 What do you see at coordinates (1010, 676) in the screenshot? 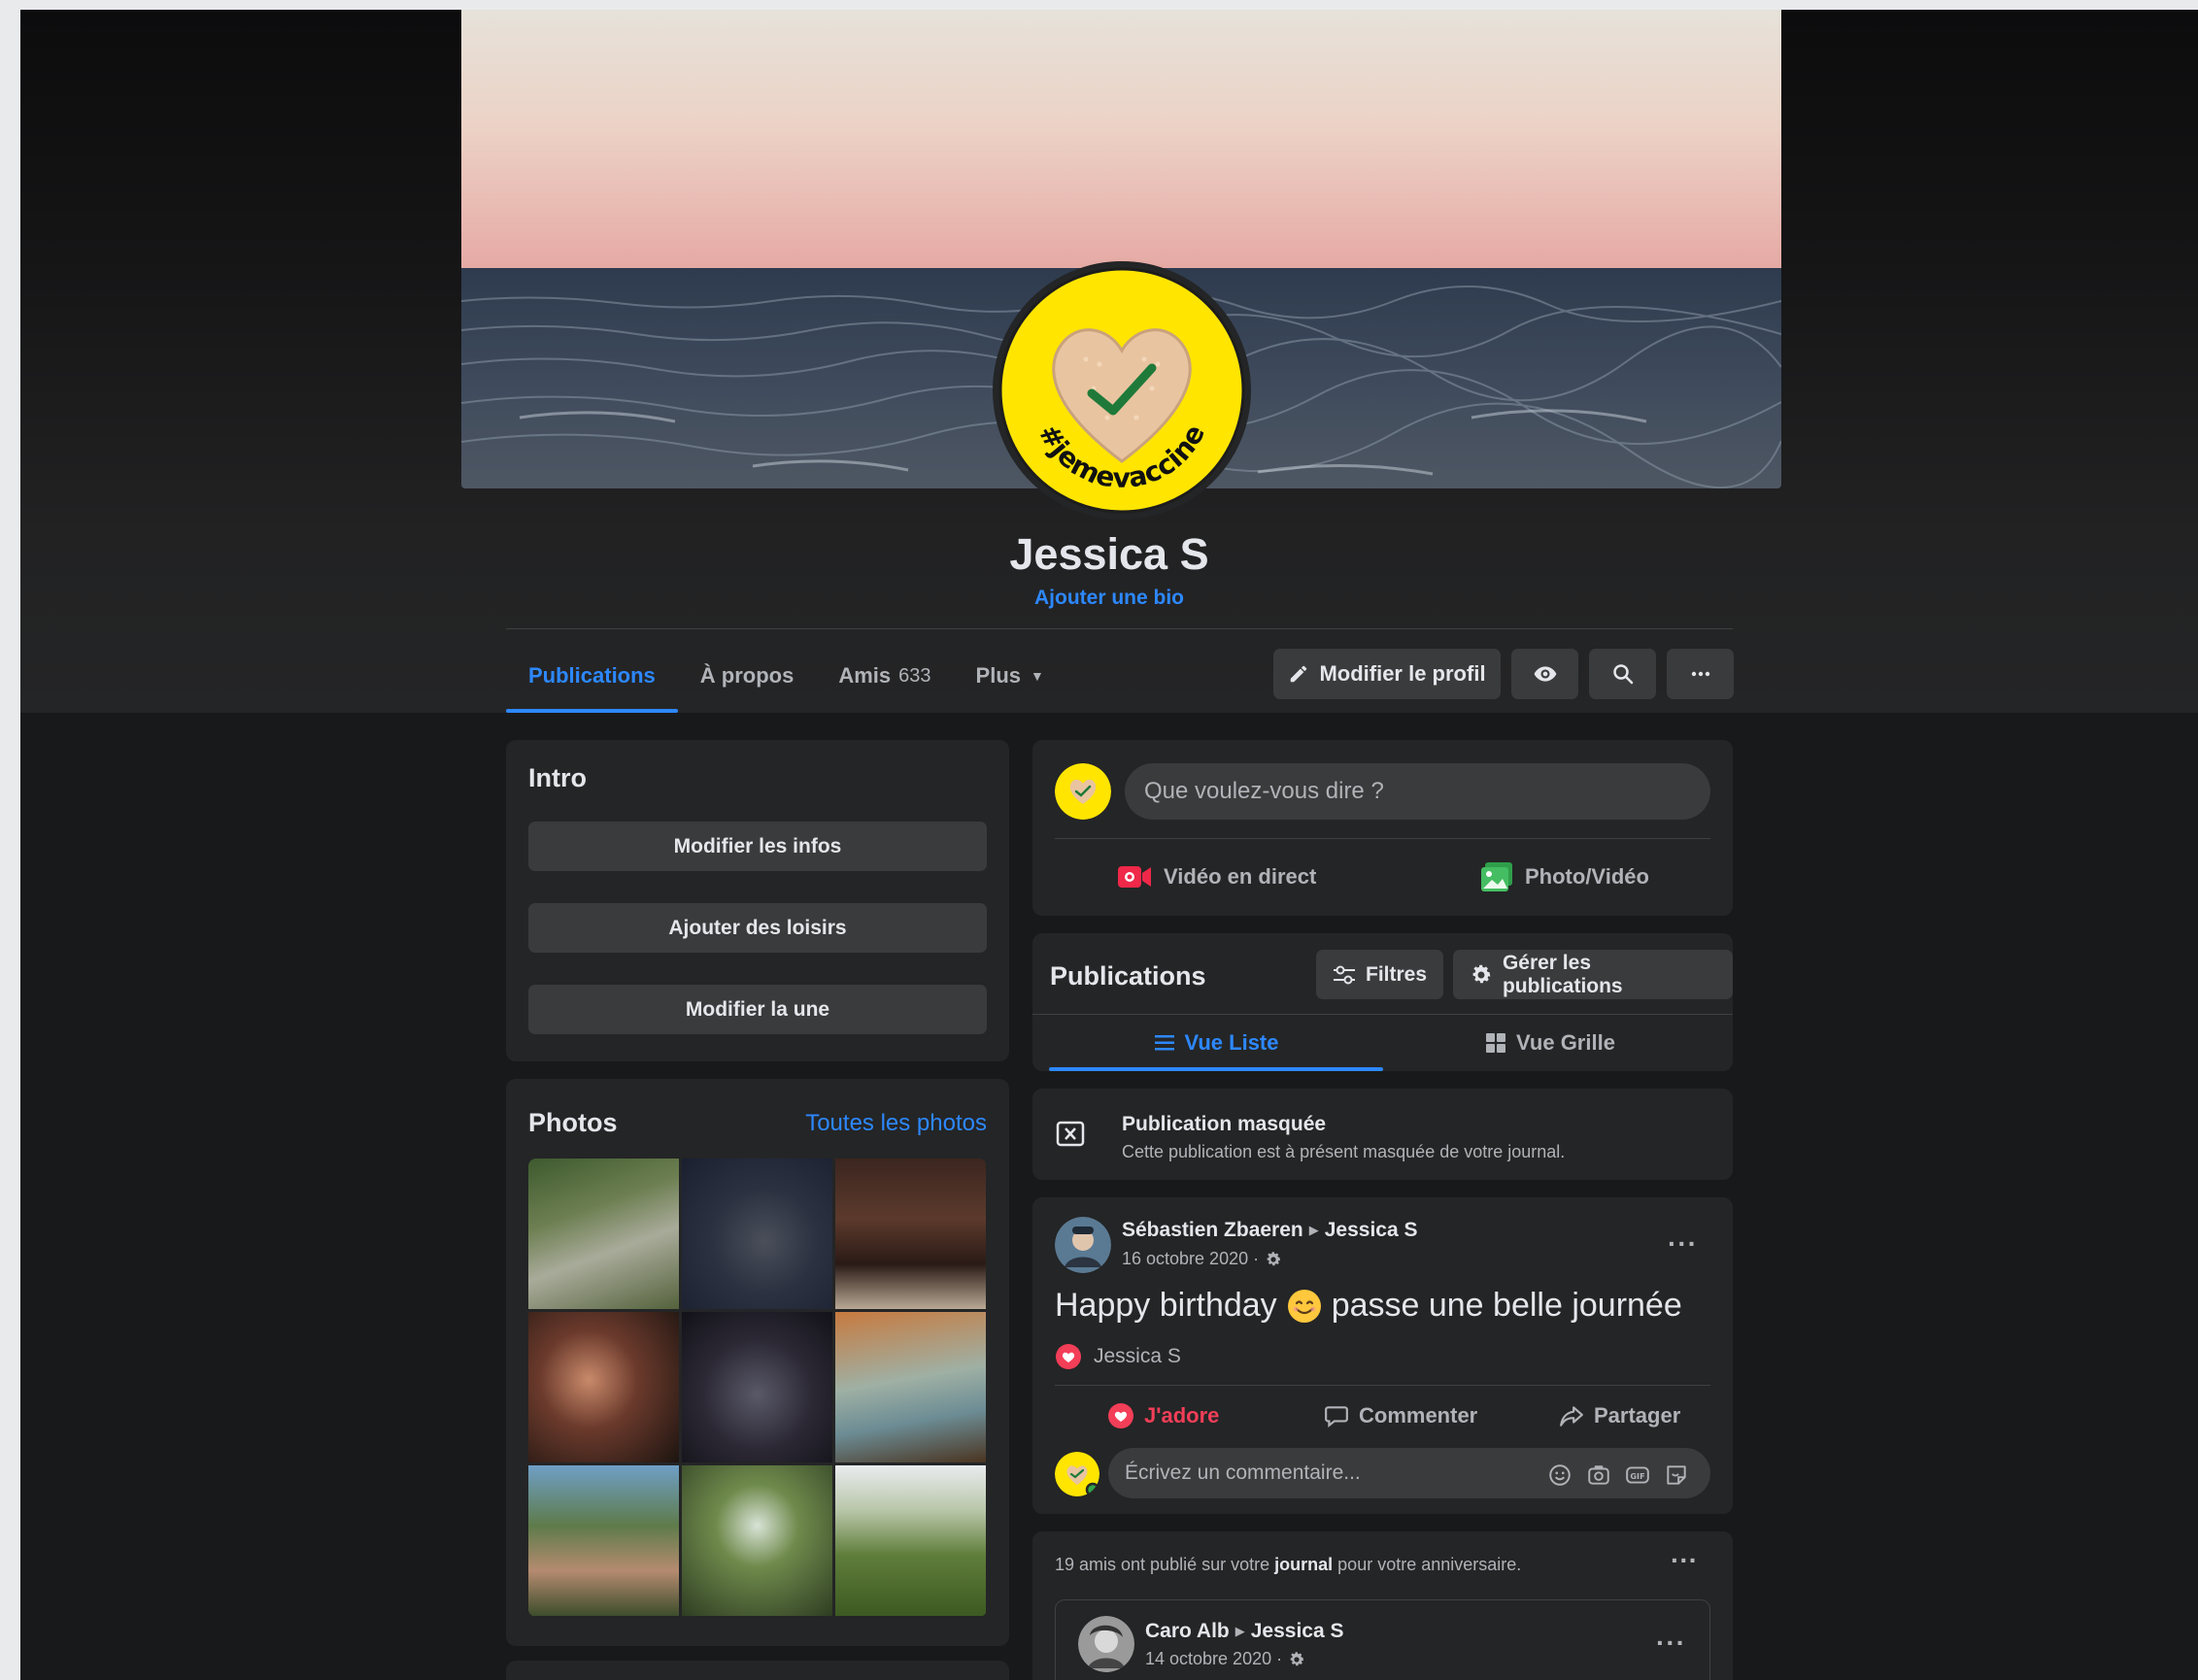
I see `tab-more: Plus ▼` at bounding box center [1010, 676].